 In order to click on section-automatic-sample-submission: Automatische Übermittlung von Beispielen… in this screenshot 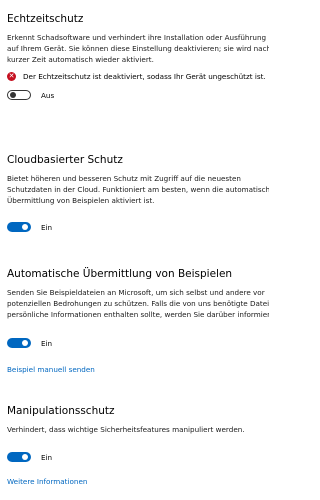, I will do `click(138, 307)`.